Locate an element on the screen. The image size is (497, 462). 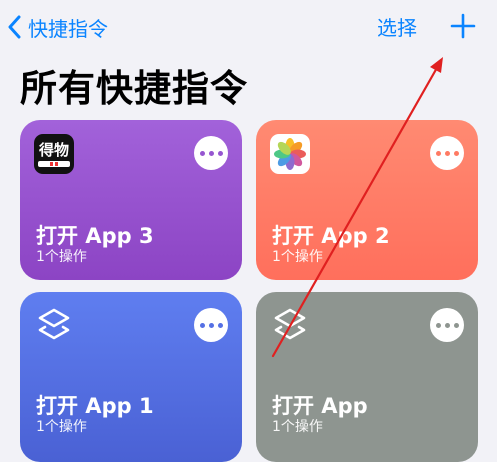
dedao-app-icon: 得物 is located at coordinates (54, 154).